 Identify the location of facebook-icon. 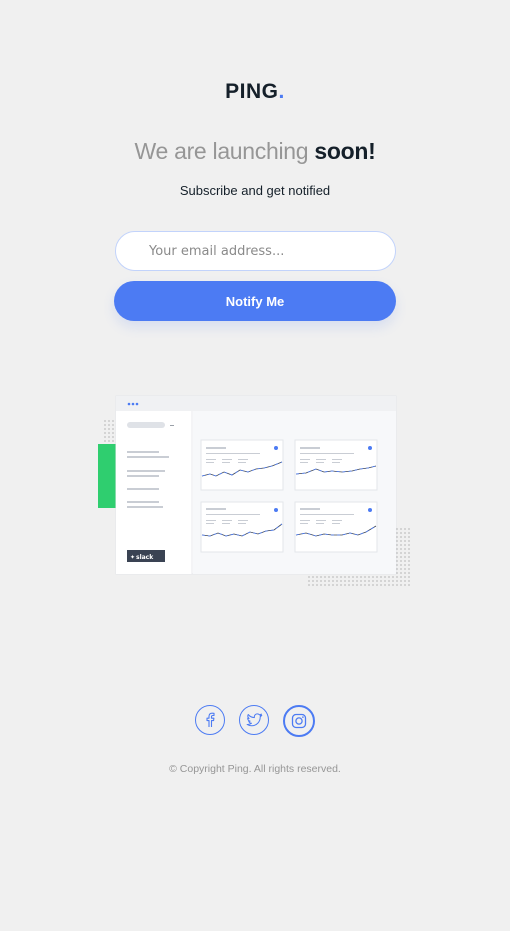
(210, 719).